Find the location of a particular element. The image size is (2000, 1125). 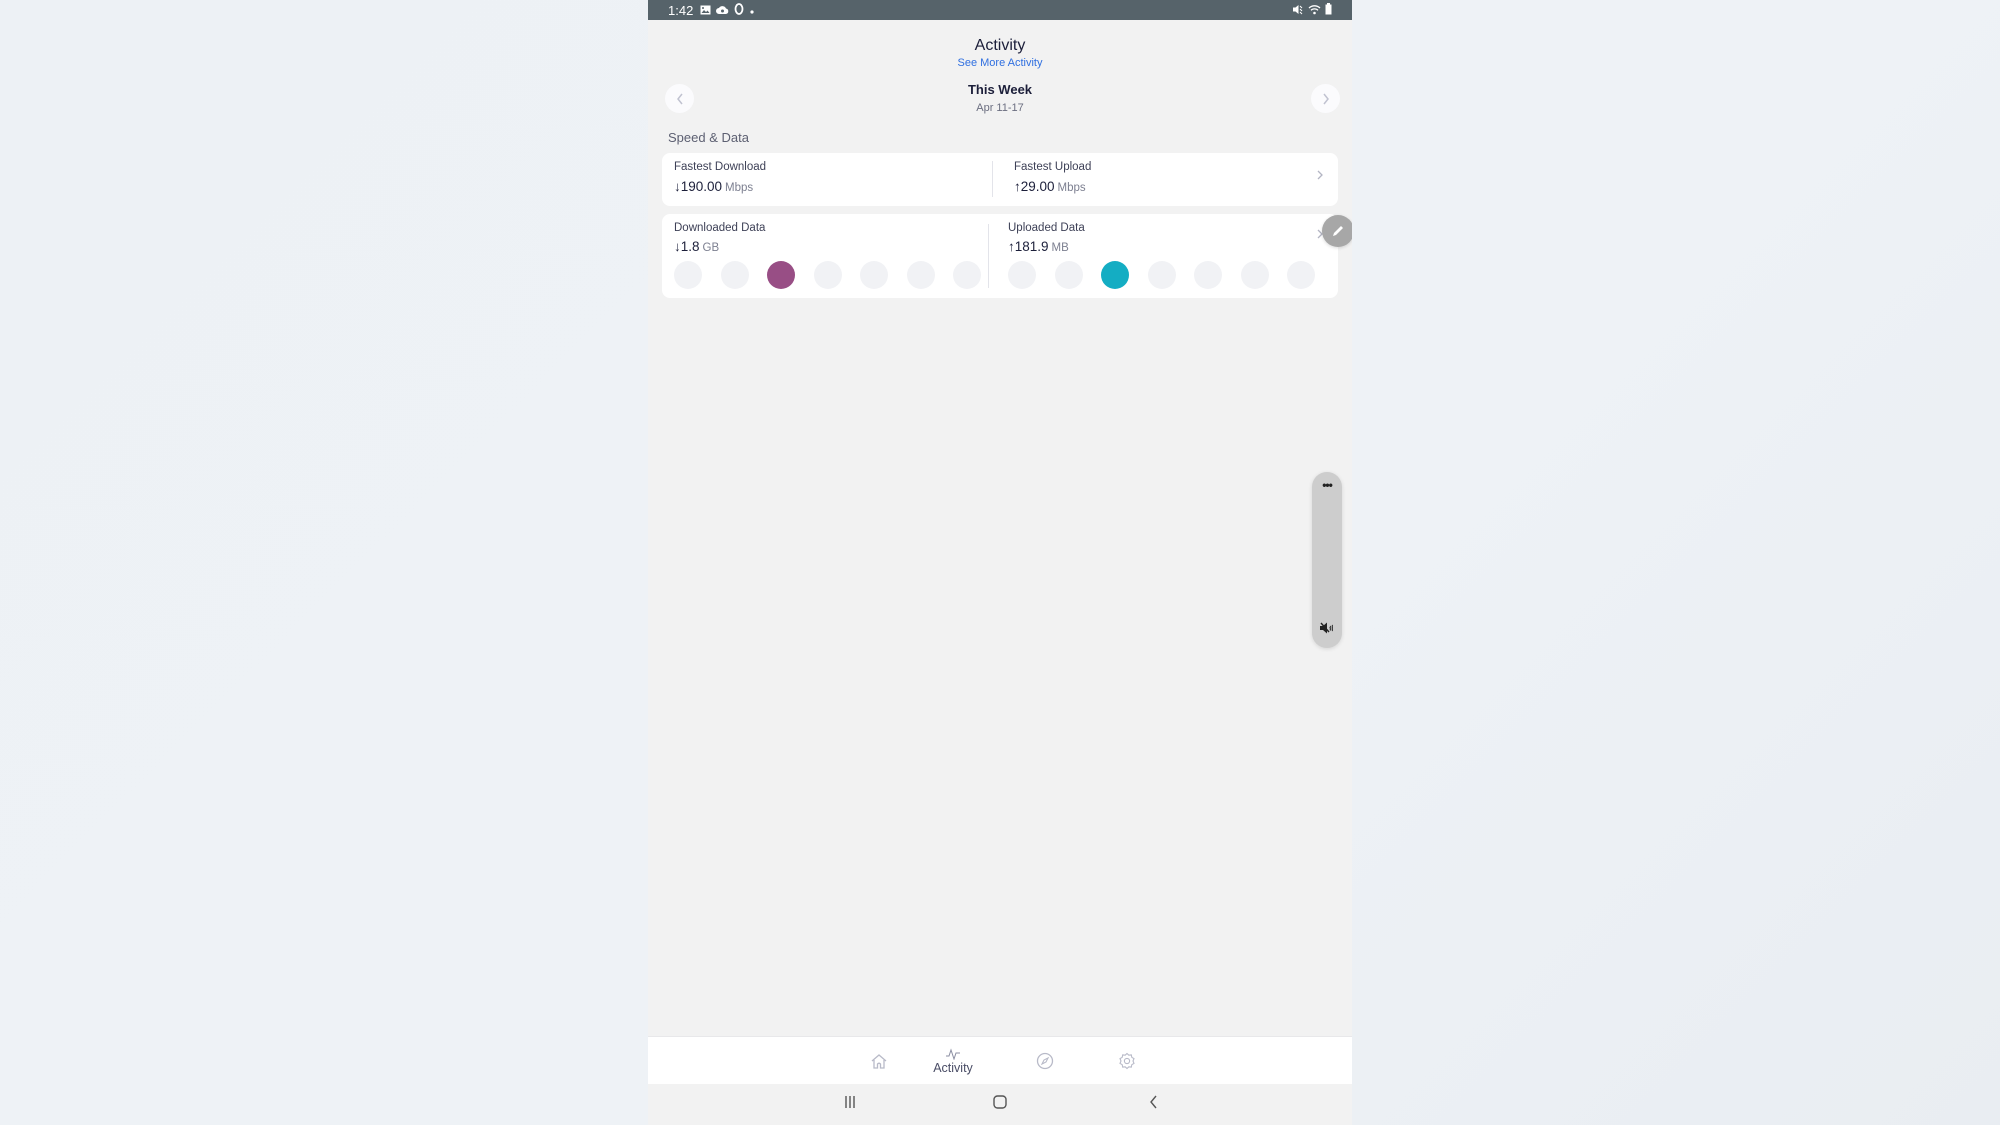

tab-explore is located at coordinates (1045, 1061).